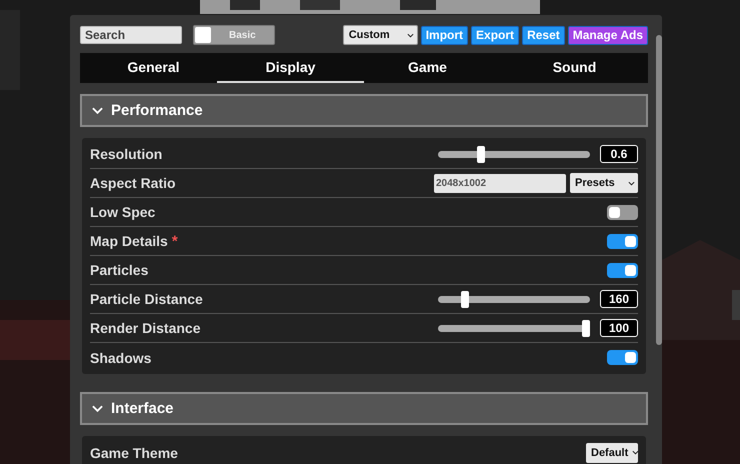 This screenshot has width=740, height=464. What do you see at coordinates (131, 35) in the screenshot?
I see `search-field: Search` at bounding box center [131, 35].